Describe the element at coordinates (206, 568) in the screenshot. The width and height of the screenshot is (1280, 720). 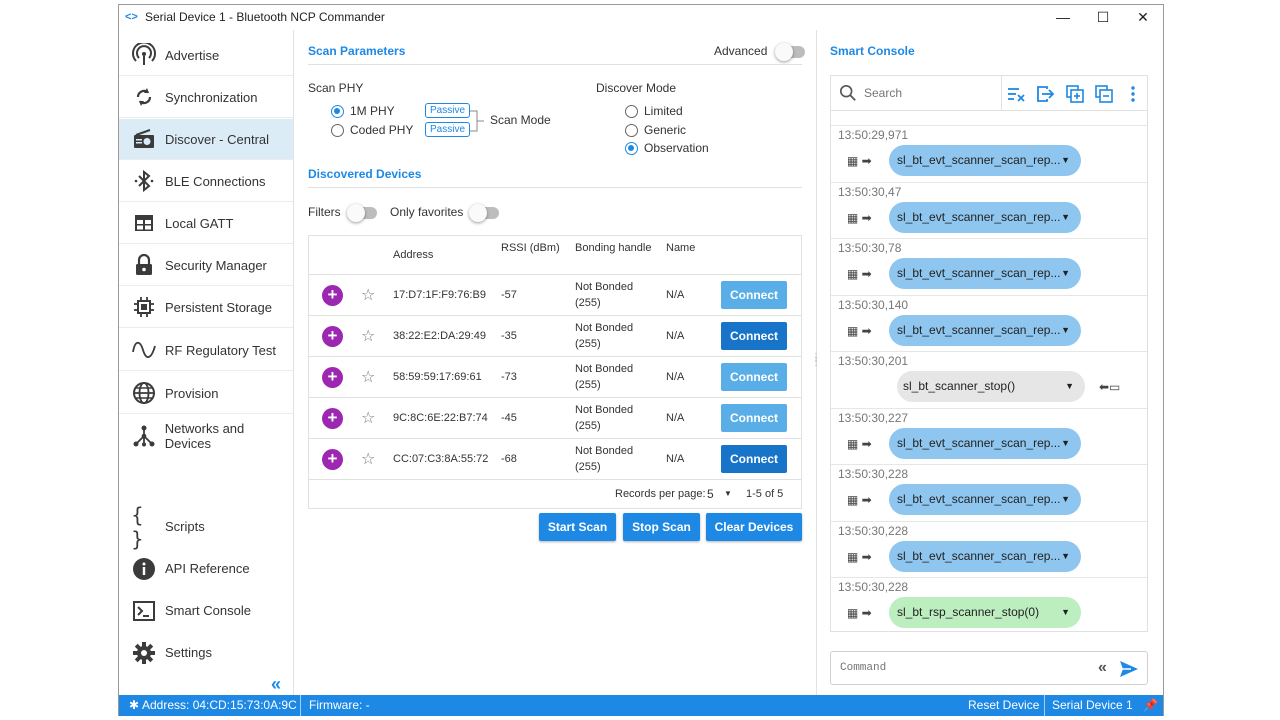
I see `sidebar-item-api-reference: API Reference` at that location.